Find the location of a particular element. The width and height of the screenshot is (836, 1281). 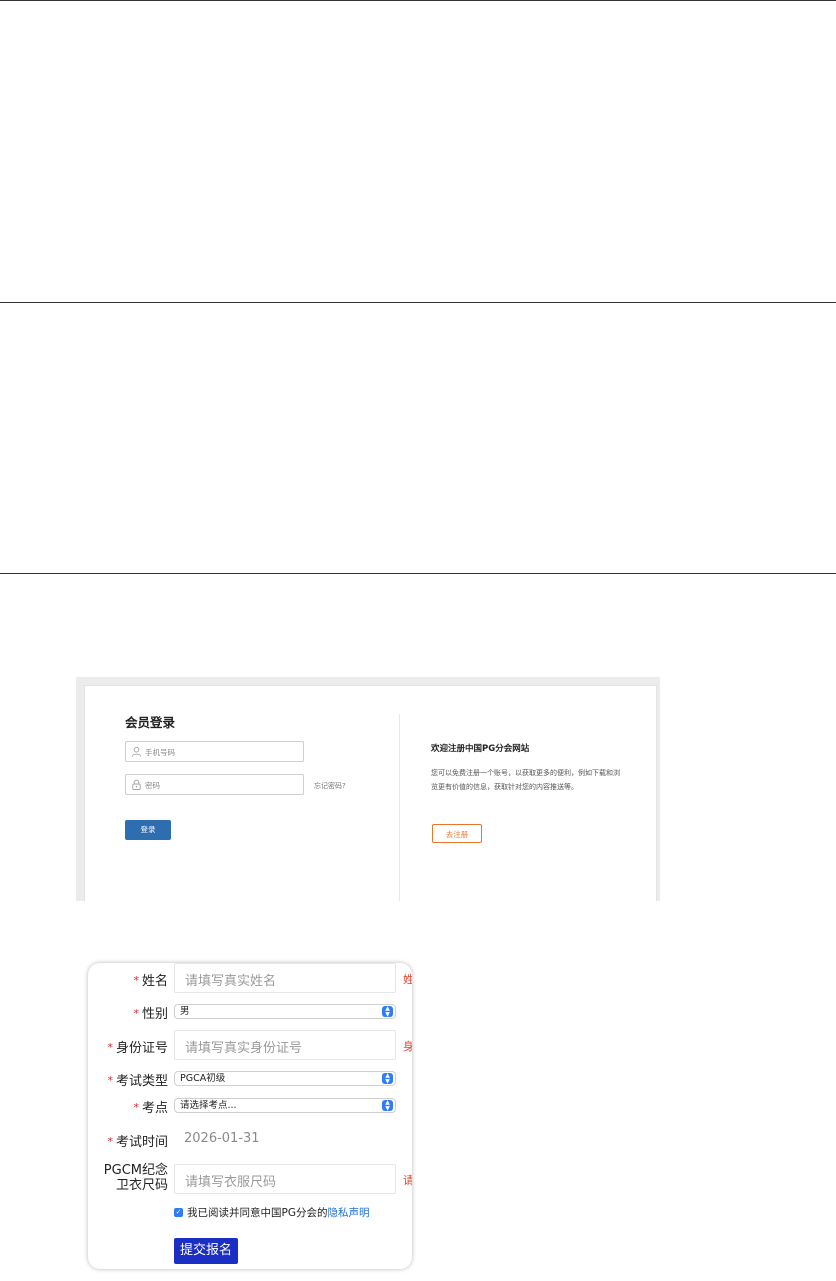

submit-button: 提交报名 is located at coordinates (206, 1251).